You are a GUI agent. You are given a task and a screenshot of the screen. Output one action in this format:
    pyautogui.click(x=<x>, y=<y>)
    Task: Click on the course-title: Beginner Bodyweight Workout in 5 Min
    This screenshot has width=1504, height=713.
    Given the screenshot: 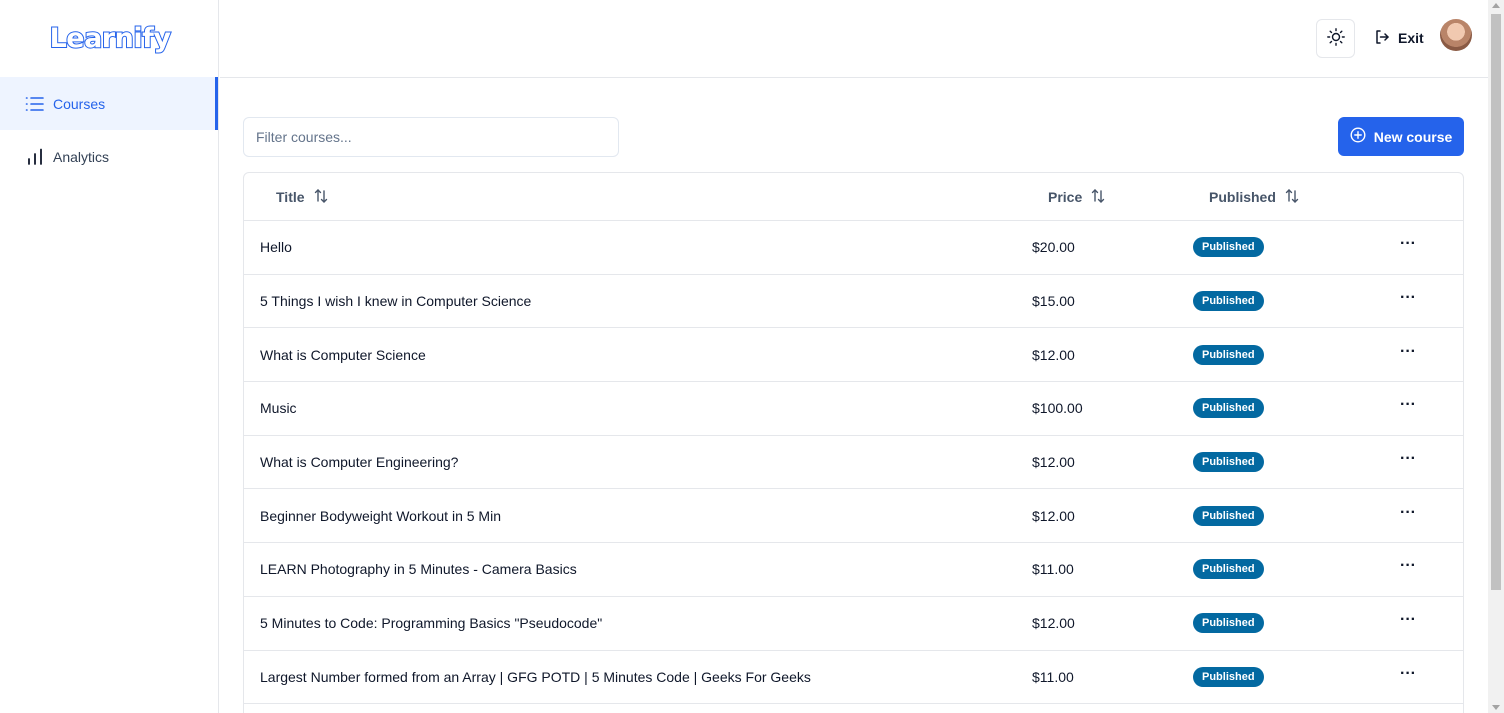 What is the action you would take?
    pyautogui.click(x=380, y=515)
    